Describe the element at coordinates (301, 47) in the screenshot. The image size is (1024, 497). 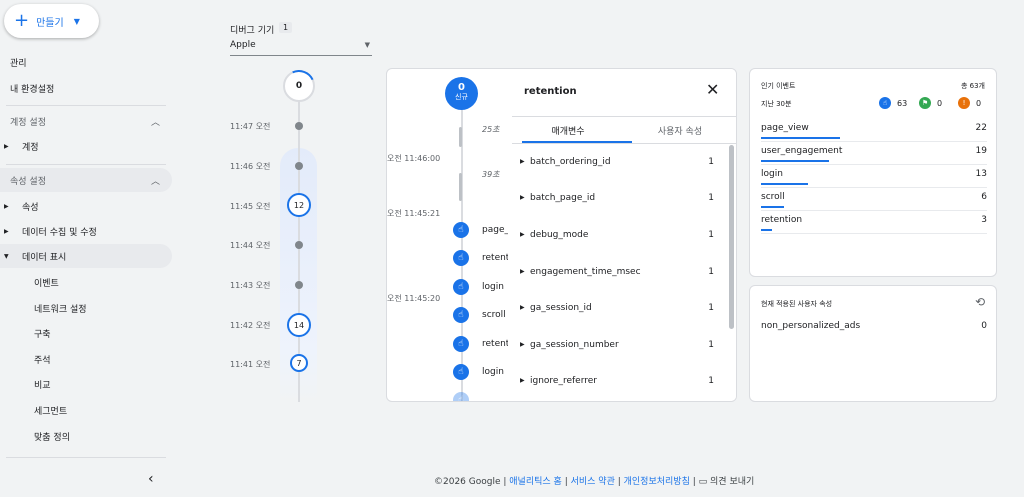
I see `debug-device-select: Apple ▼` at that location.